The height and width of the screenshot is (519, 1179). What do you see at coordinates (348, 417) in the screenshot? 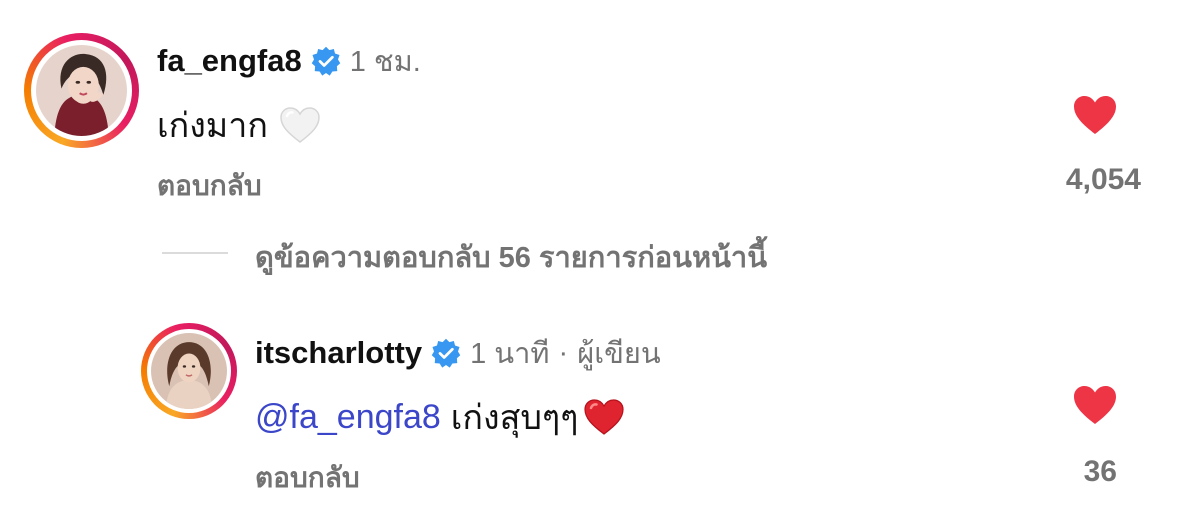
I see `mention-link: @fa_engfa8` at bounding box center [348, 417].